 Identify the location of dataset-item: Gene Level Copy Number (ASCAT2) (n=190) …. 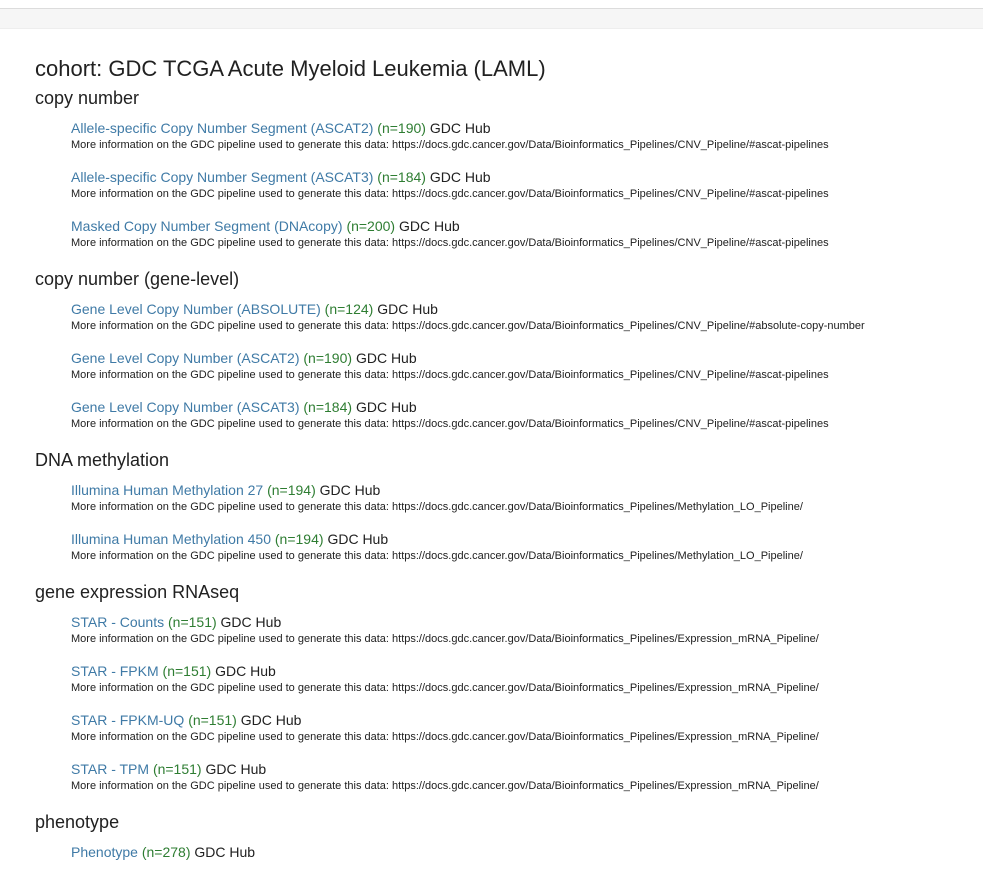
(523, 366).